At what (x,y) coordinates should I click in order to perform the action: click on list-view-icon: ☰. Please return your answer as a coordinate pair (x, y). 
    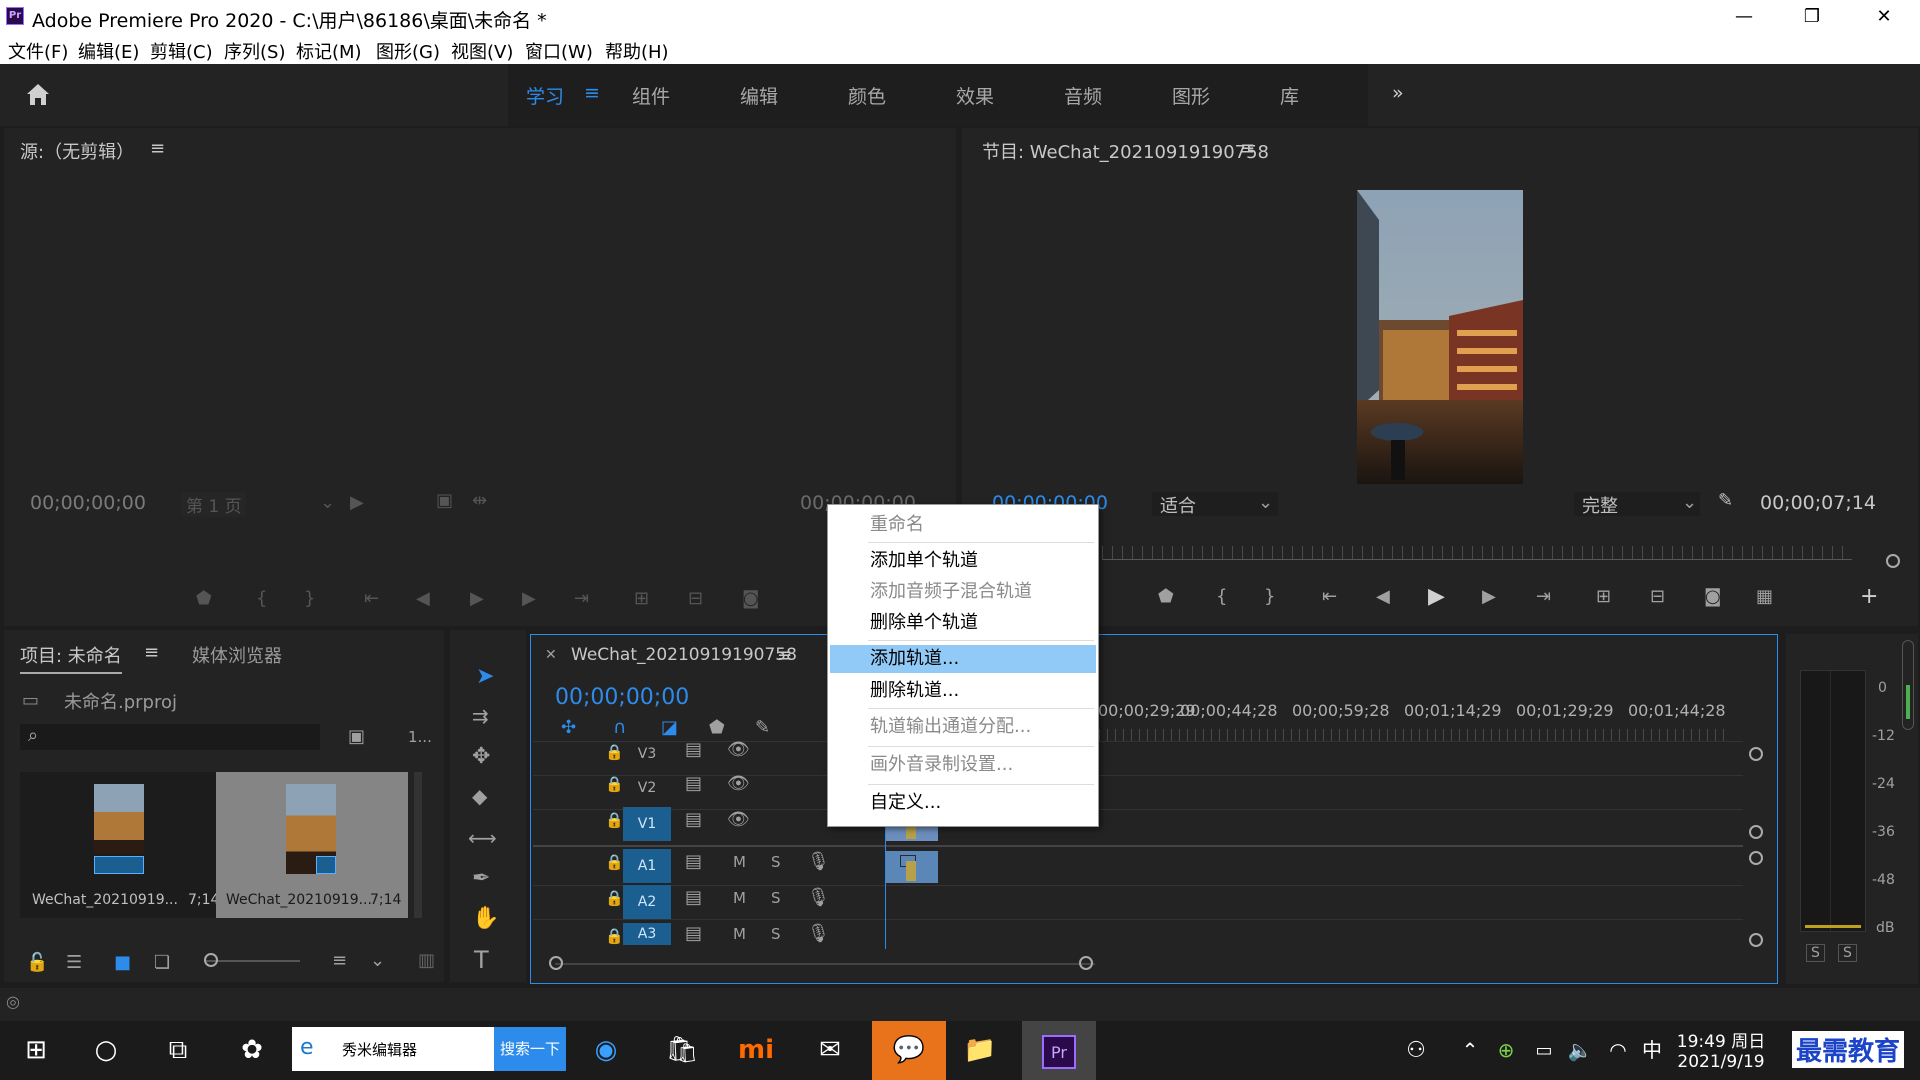
    Looking at the image, I should click on (74, 962).